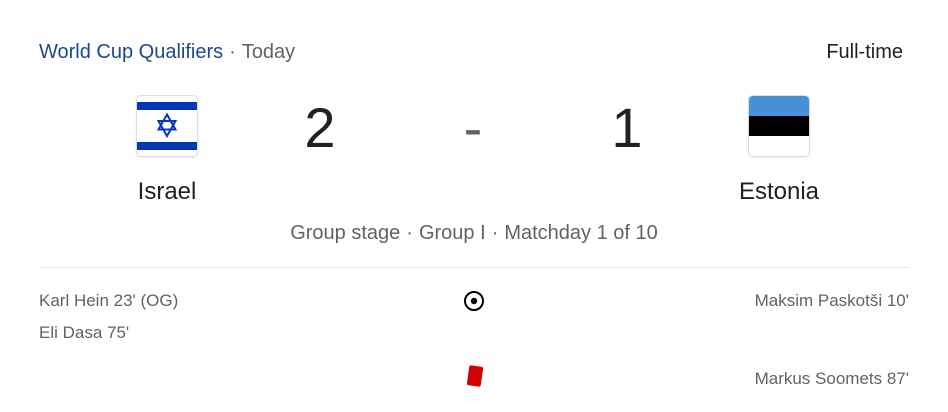 Image resolution: width=948 pixels, height=412 pixels. What do you see at coordinates (471, 52) in the screenshot?
I see `match-header: World Cup Qualifiers · Today Full-time` at bounding box center [471, 52].